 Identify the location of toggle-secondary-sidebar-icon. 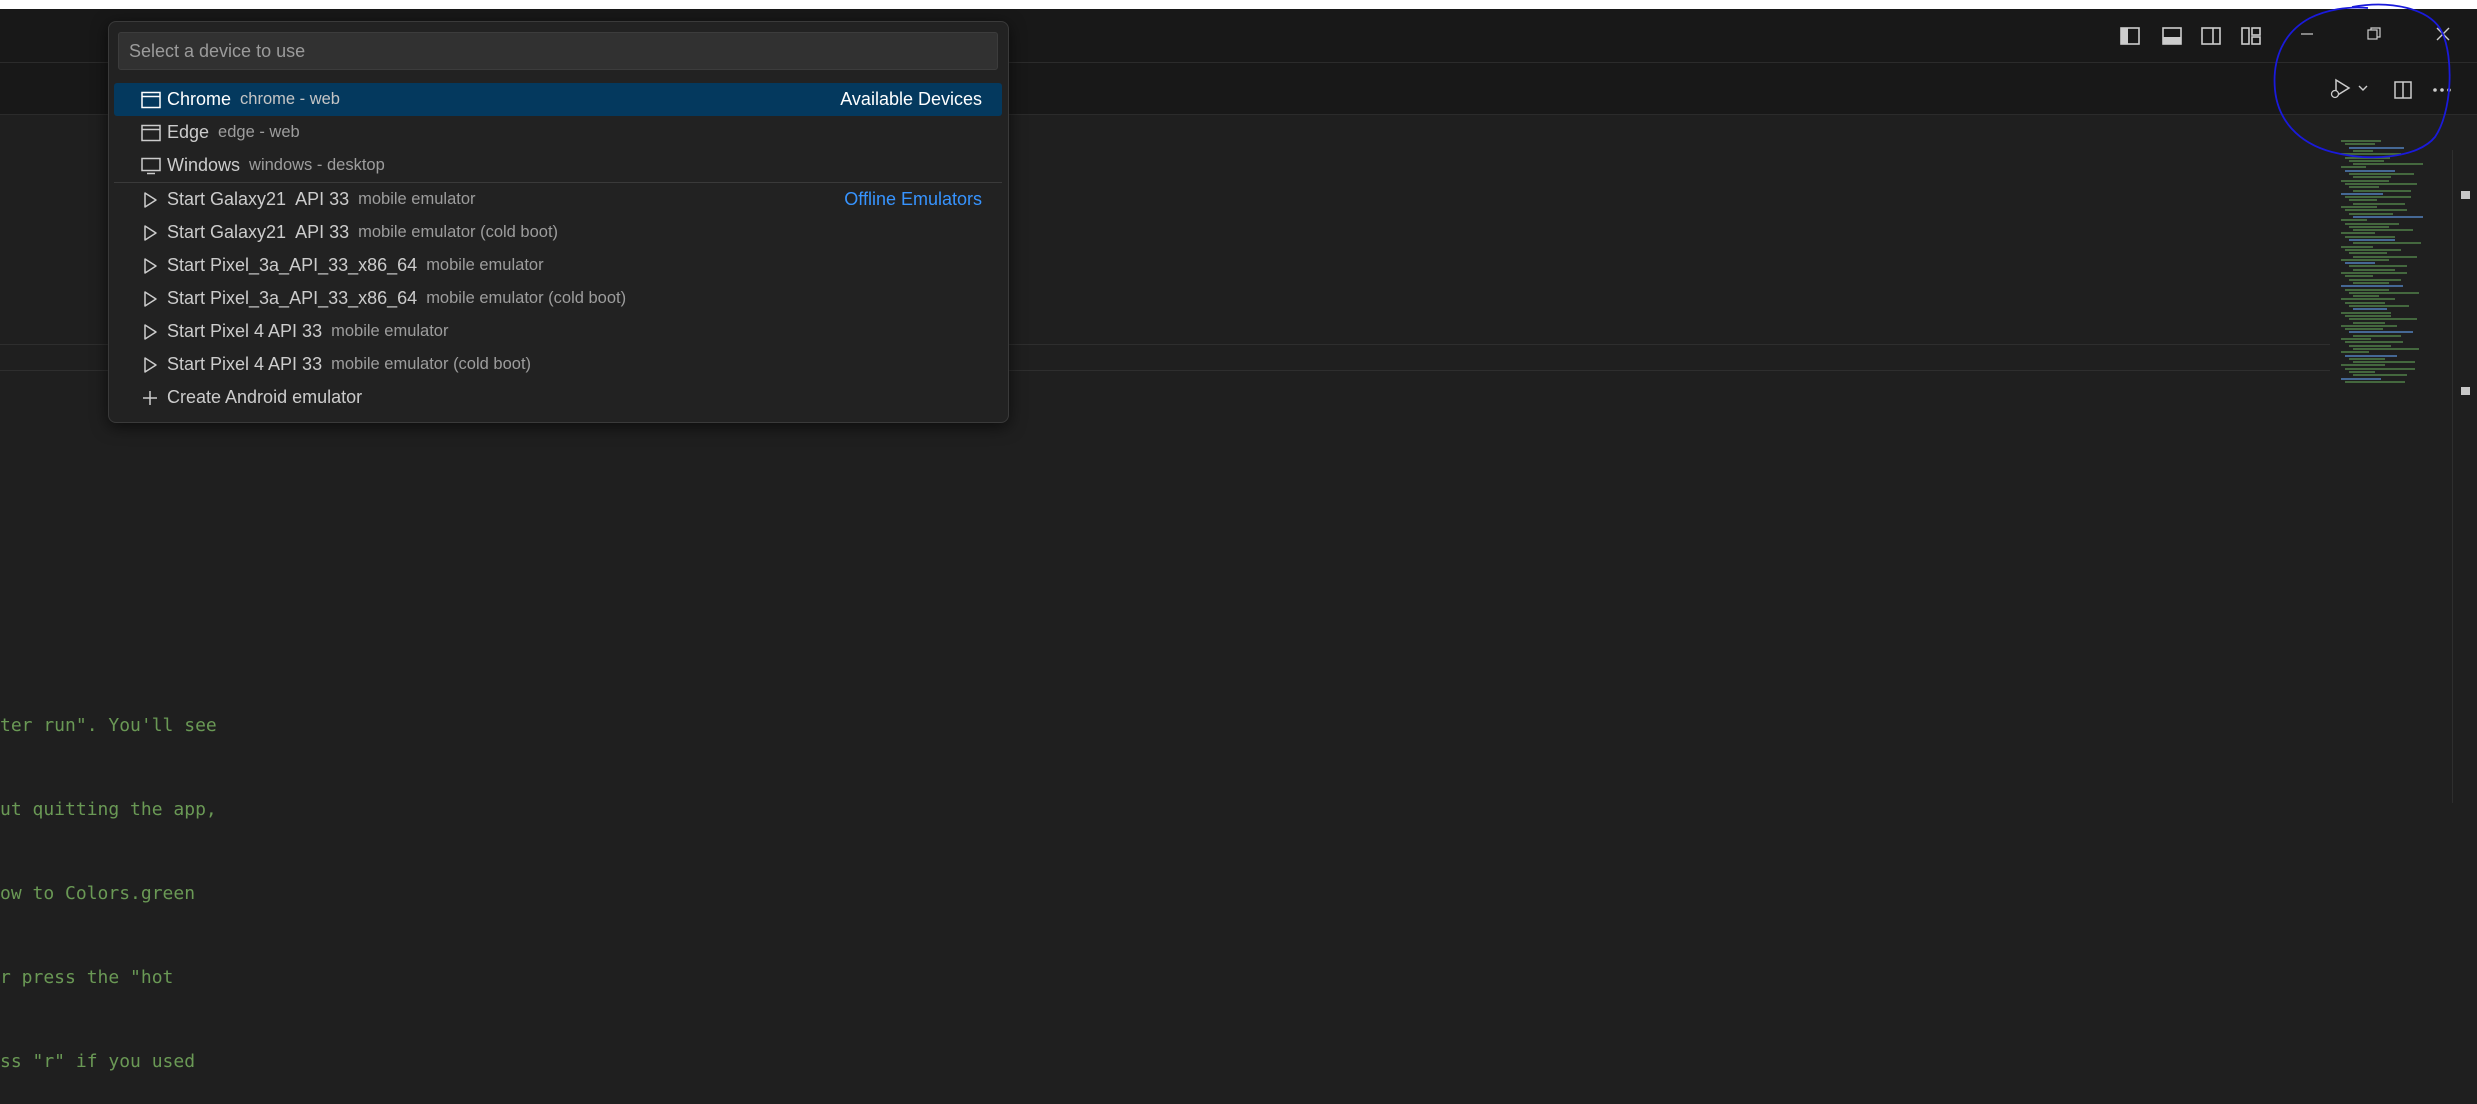
(2211, 36).